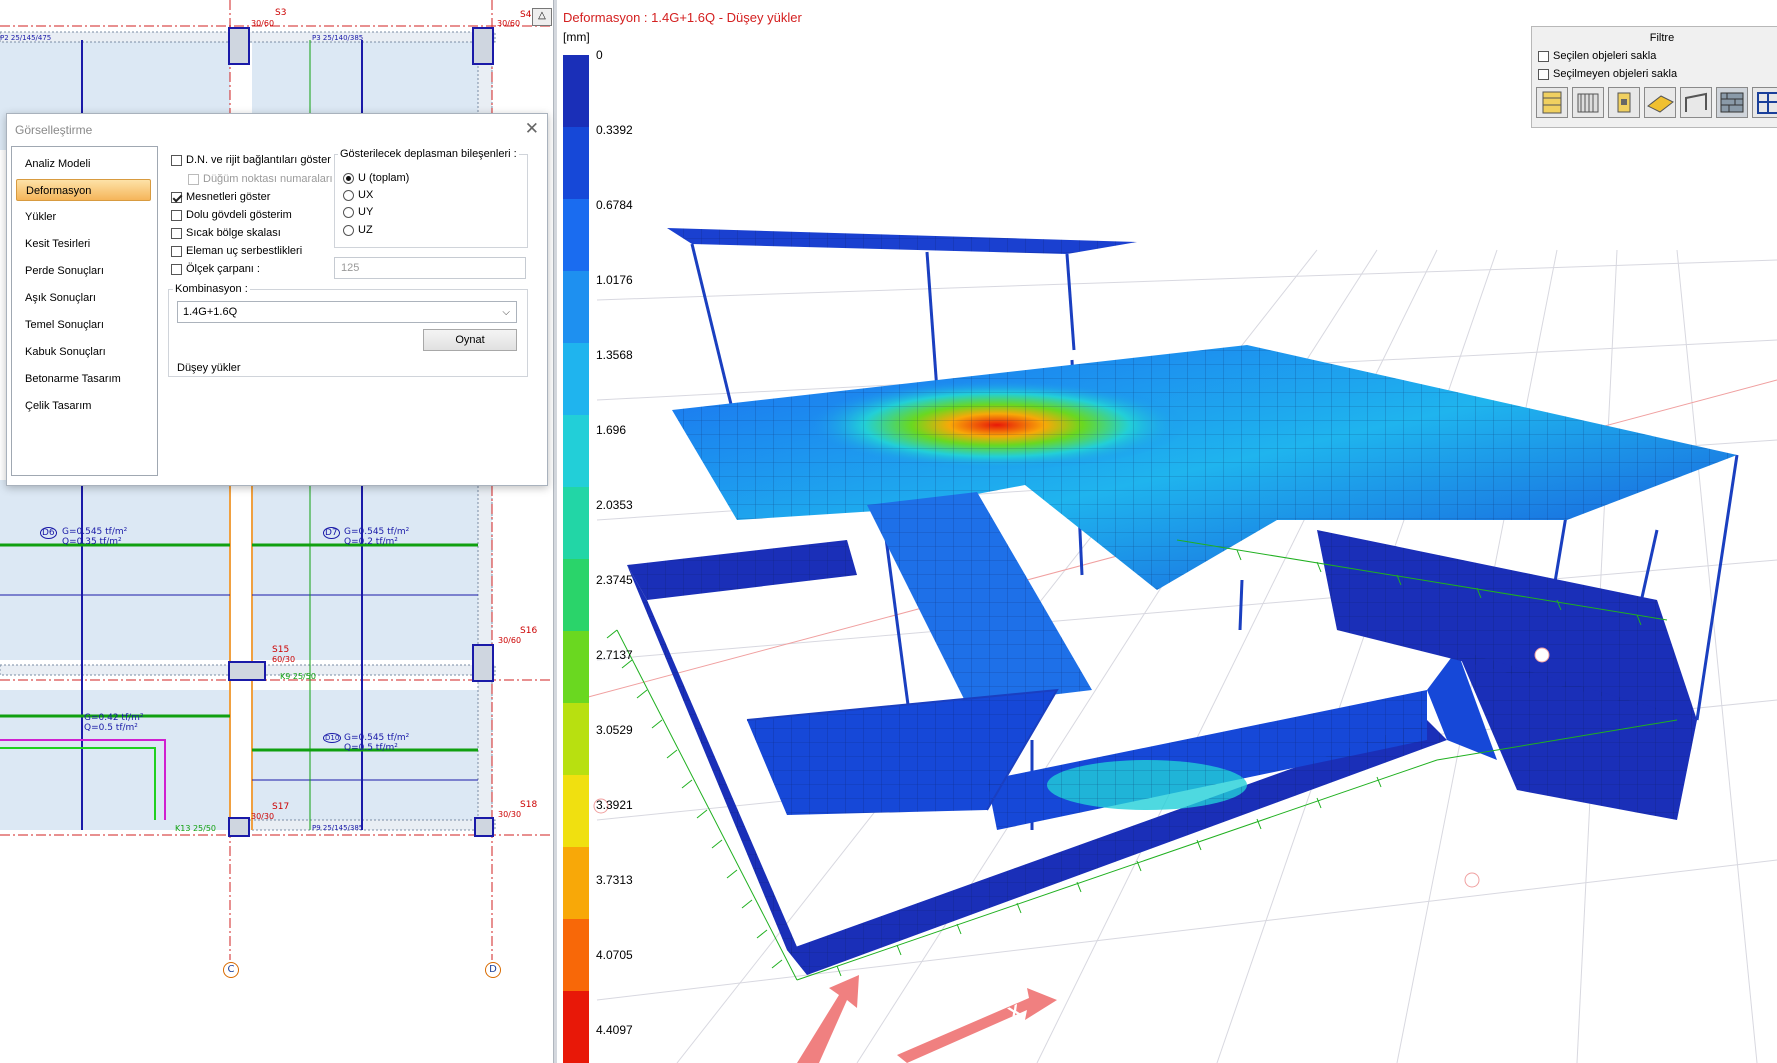 Image resolution: width=1777 pixels, height=1063 pixels. What do you see at coordinates (83, 352) in the screenshot?
I see `nav-item-shell-results: Kabuk Sonuçları` at bounding box center [83, 352].